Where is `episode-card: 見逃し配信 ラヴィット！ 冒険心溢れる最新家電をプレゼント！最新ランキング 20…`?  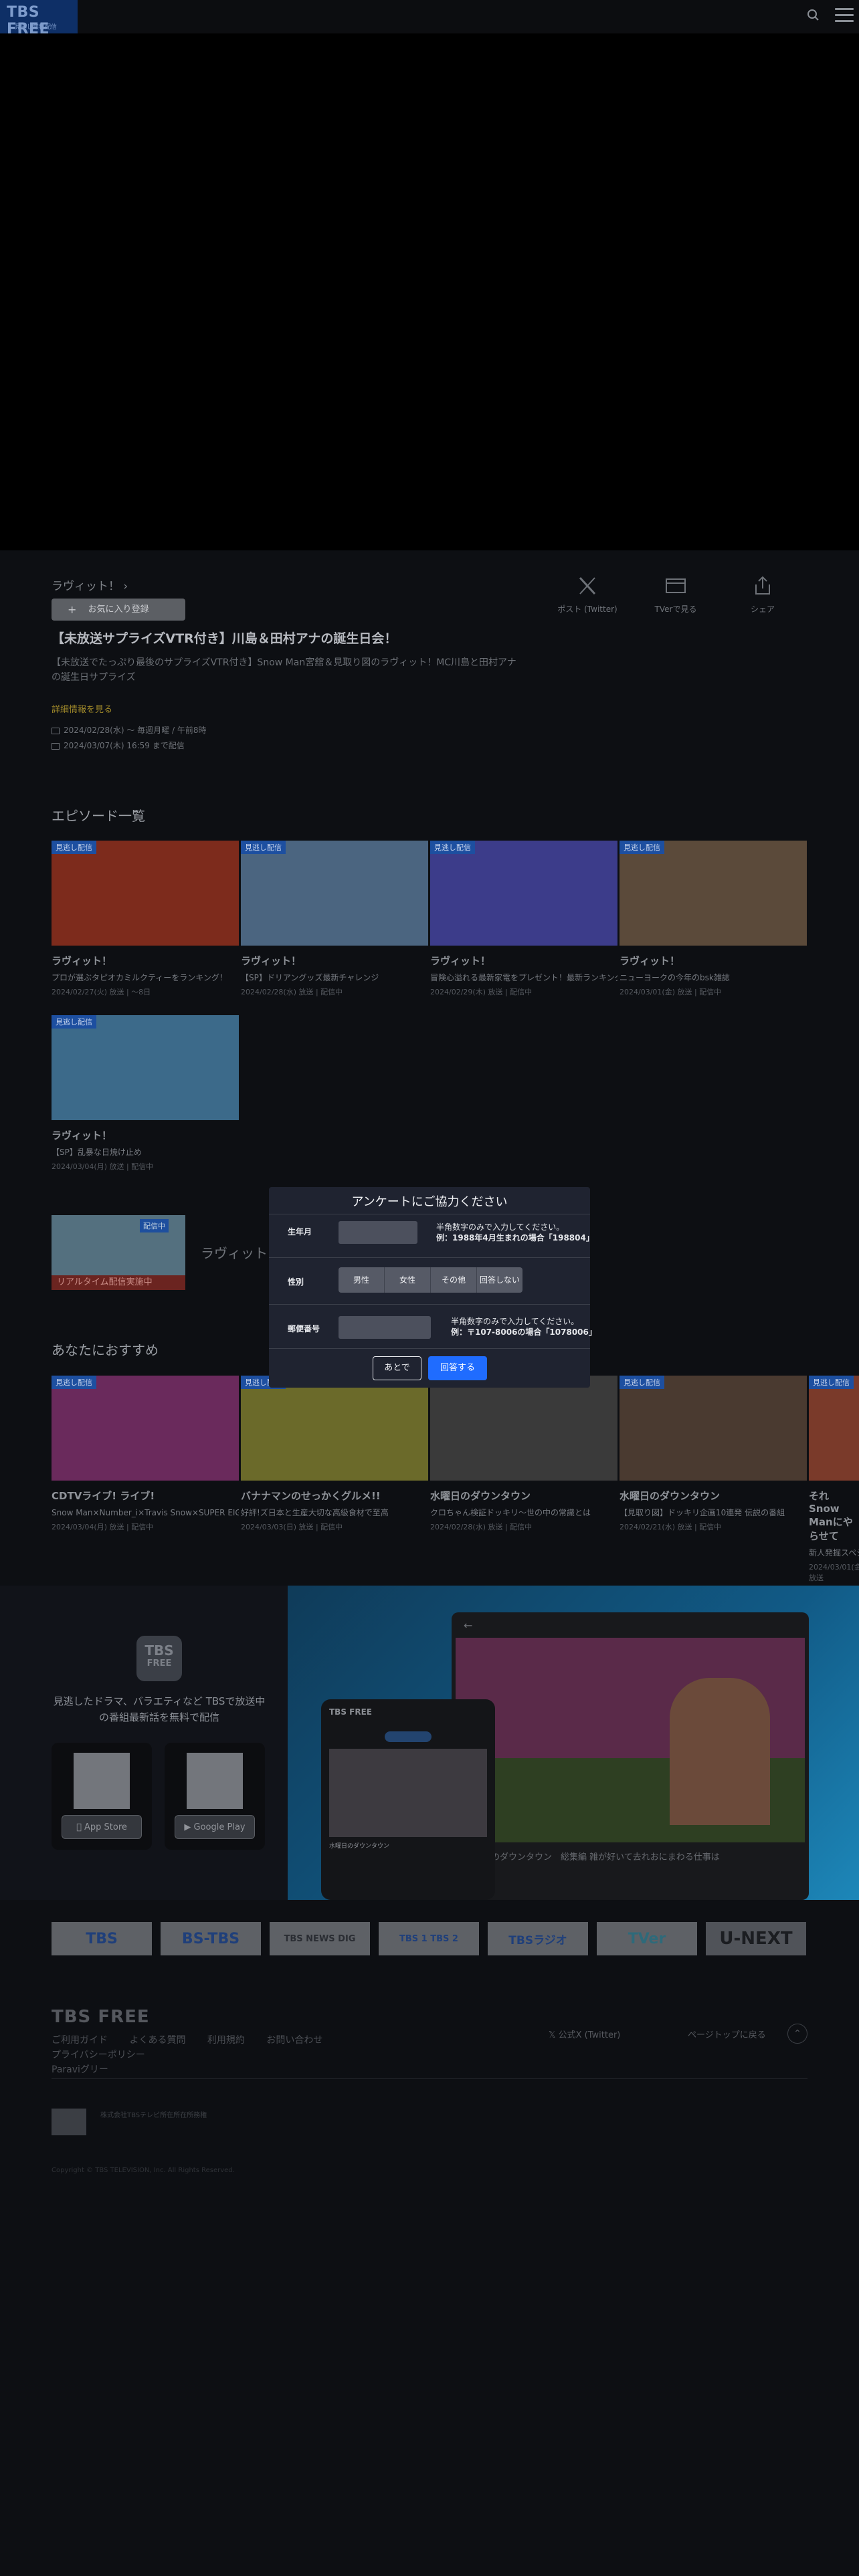
episode-card: 見逃し配信 ラヴィット！ 冒険心溢れる最新家電をプレゼント！最新ランキング 20… is located at coordinates (523, 919).